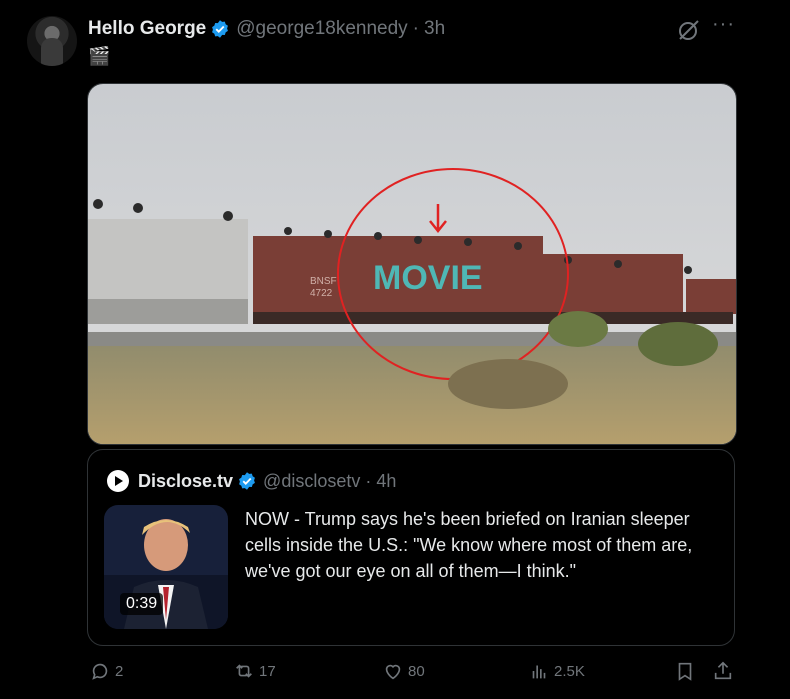 The width and height of the screenshot is (790, 699). Describe the element at coordinates (416, 671) in the screenshot. I see `like-count: 80` at that location.